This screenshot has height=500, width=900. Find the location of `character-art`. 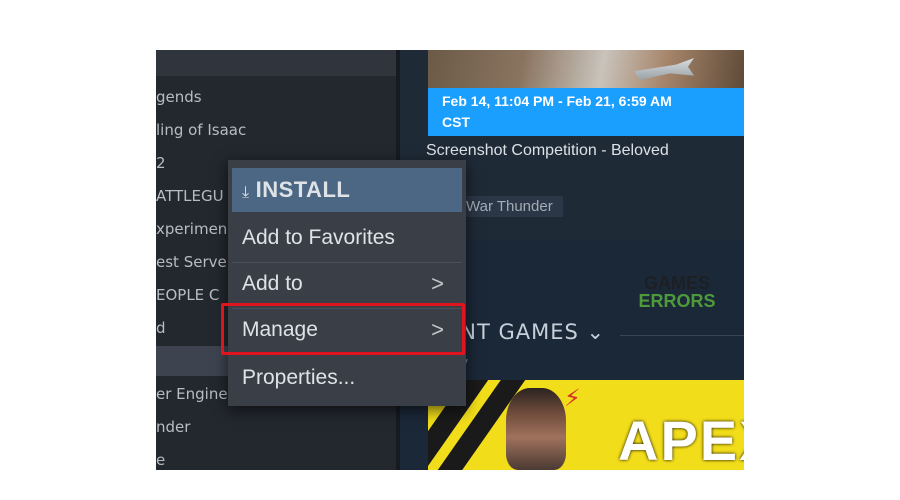

character-art is located at coordinates (536, 429).